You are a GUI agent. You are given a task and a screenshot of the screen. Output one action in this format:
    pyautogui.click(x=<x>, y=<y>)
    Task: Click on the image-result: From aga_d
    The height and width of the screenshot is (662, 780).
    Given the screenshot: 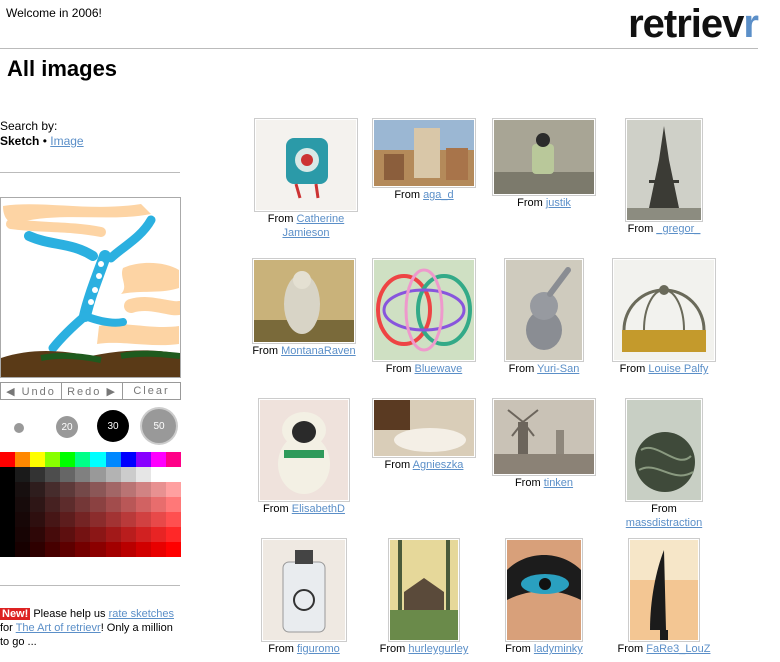 What is the action you would take?
    pyautogui.click(x=424, y=160)
    